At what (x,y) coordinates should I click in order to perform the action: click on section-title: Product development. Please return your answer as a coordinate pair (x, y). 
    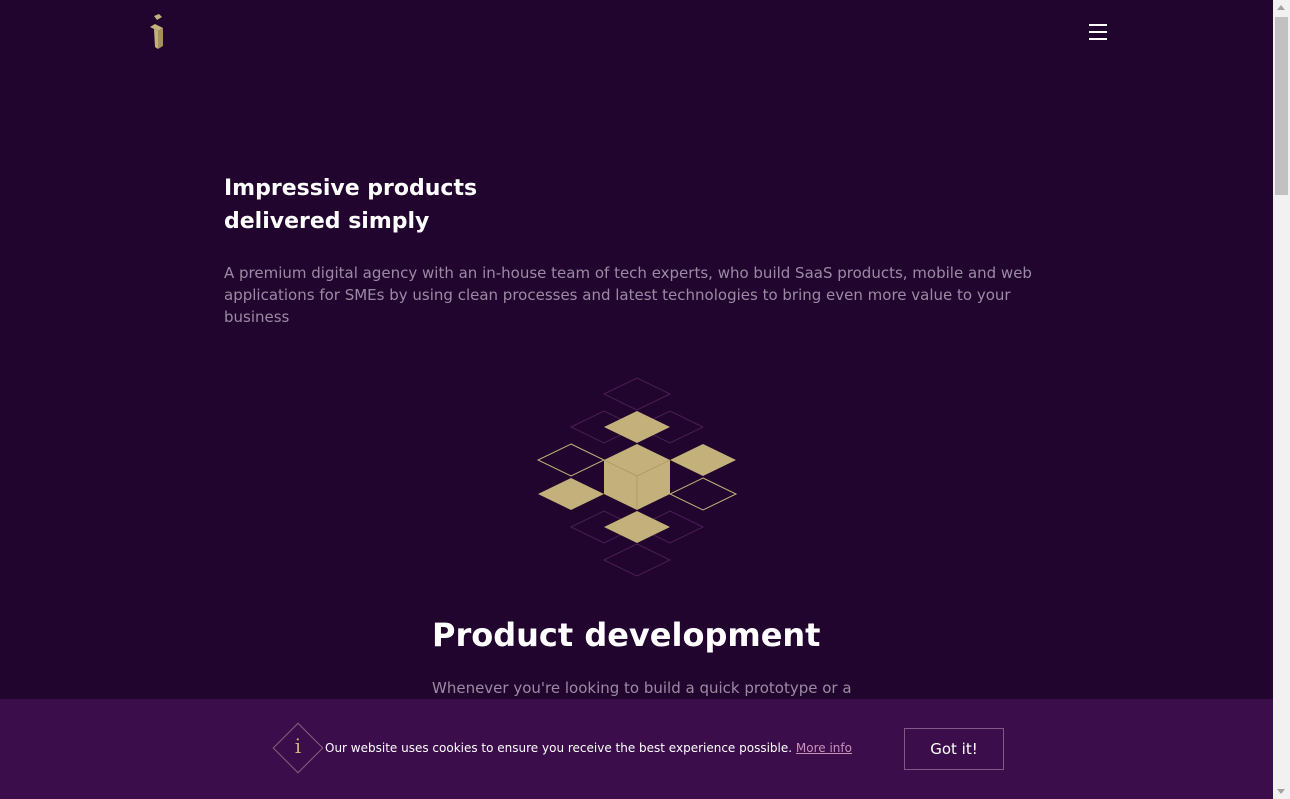
    Looking at the image, I should click on (626, 635).